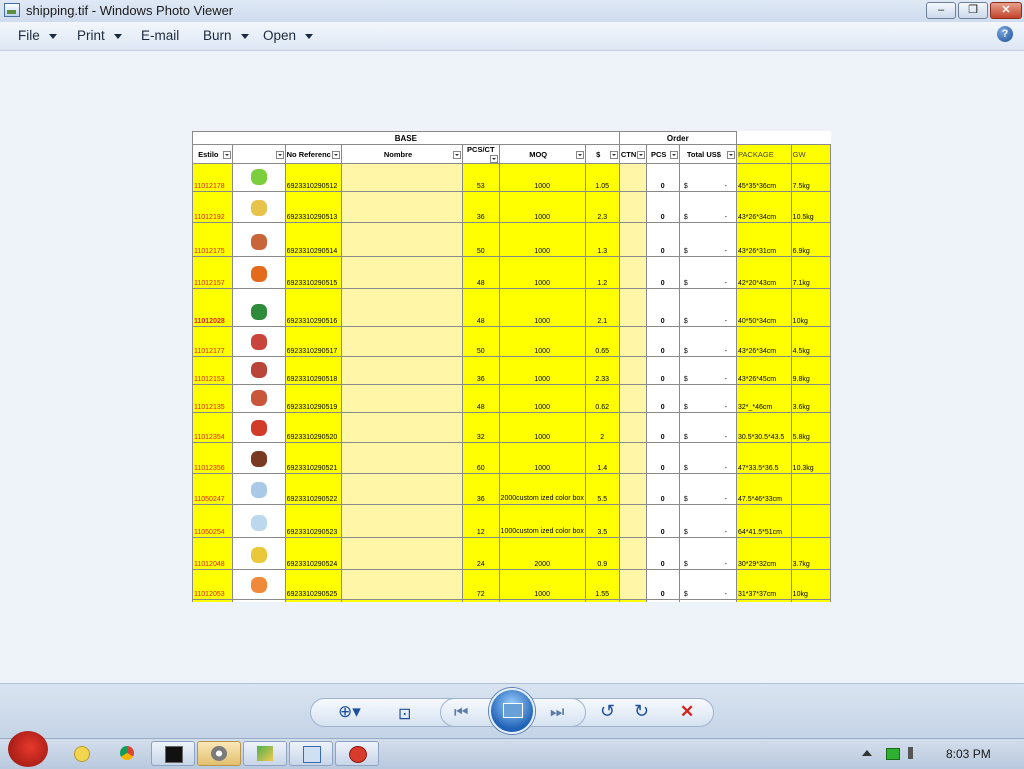  I want to click on menu-open: Open, so click(288, 35).